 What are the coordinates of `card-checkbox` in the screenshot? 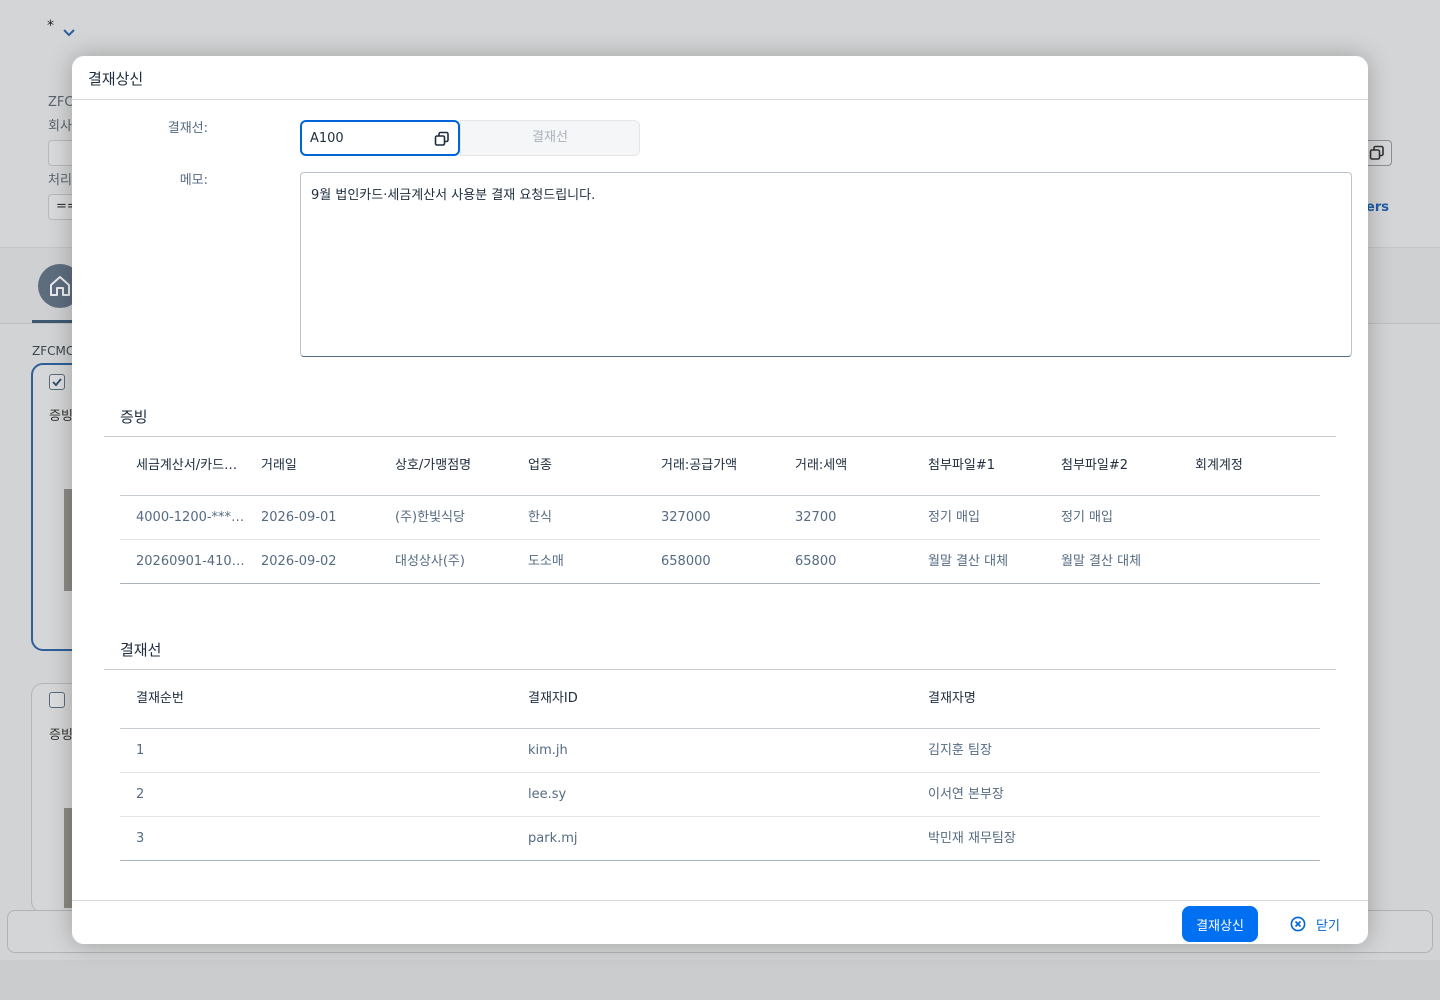 It's located at (57, 700).